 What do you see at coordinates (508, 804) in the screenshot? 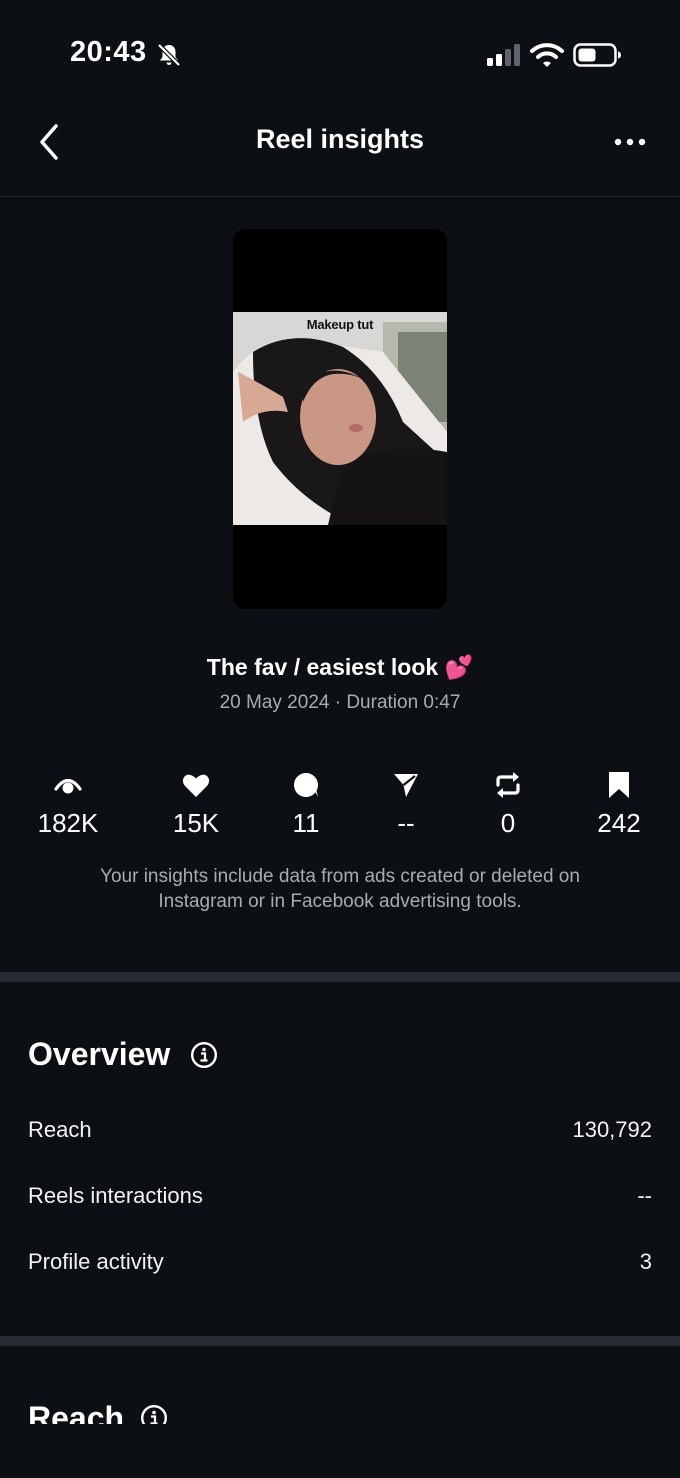
I see `stat-reposts: 0` at bounding box center [508, 804].